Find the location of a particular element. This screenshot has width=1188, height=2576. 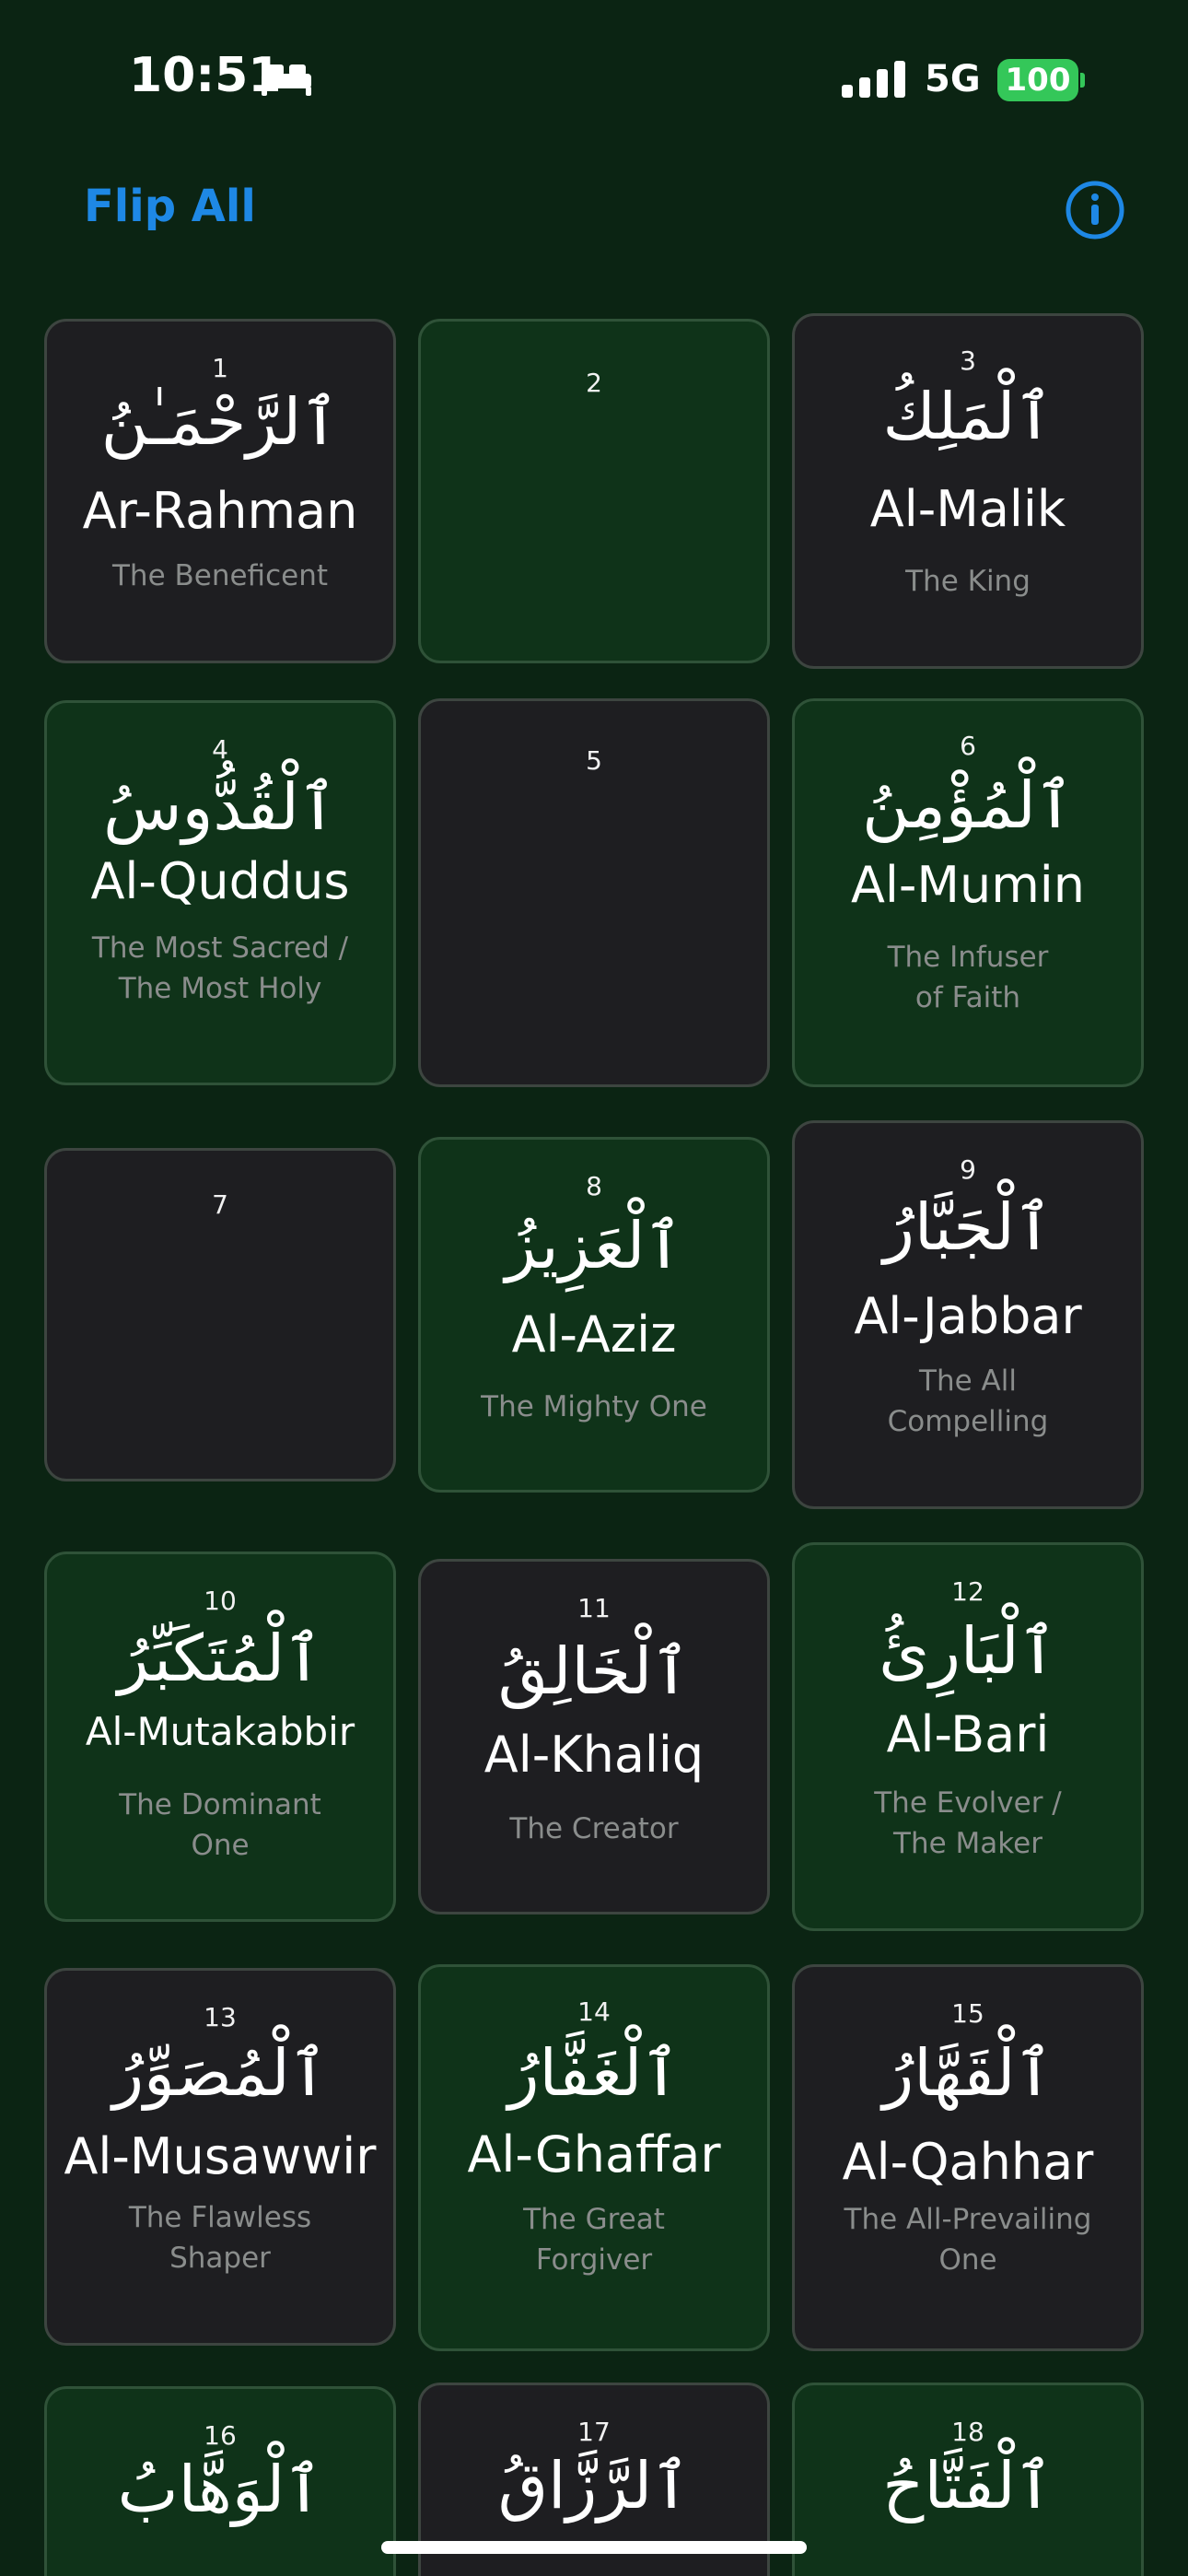

card-arabic-name: ٱلْقَهَّارُ is located at coordinates (968, 2073).